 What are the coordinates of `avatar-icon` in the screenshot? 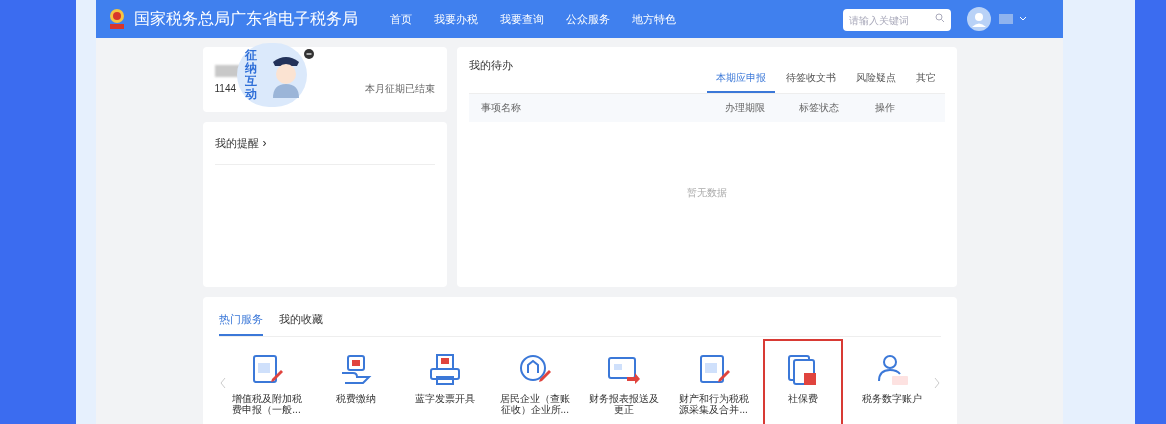 It's located at (979, 19).